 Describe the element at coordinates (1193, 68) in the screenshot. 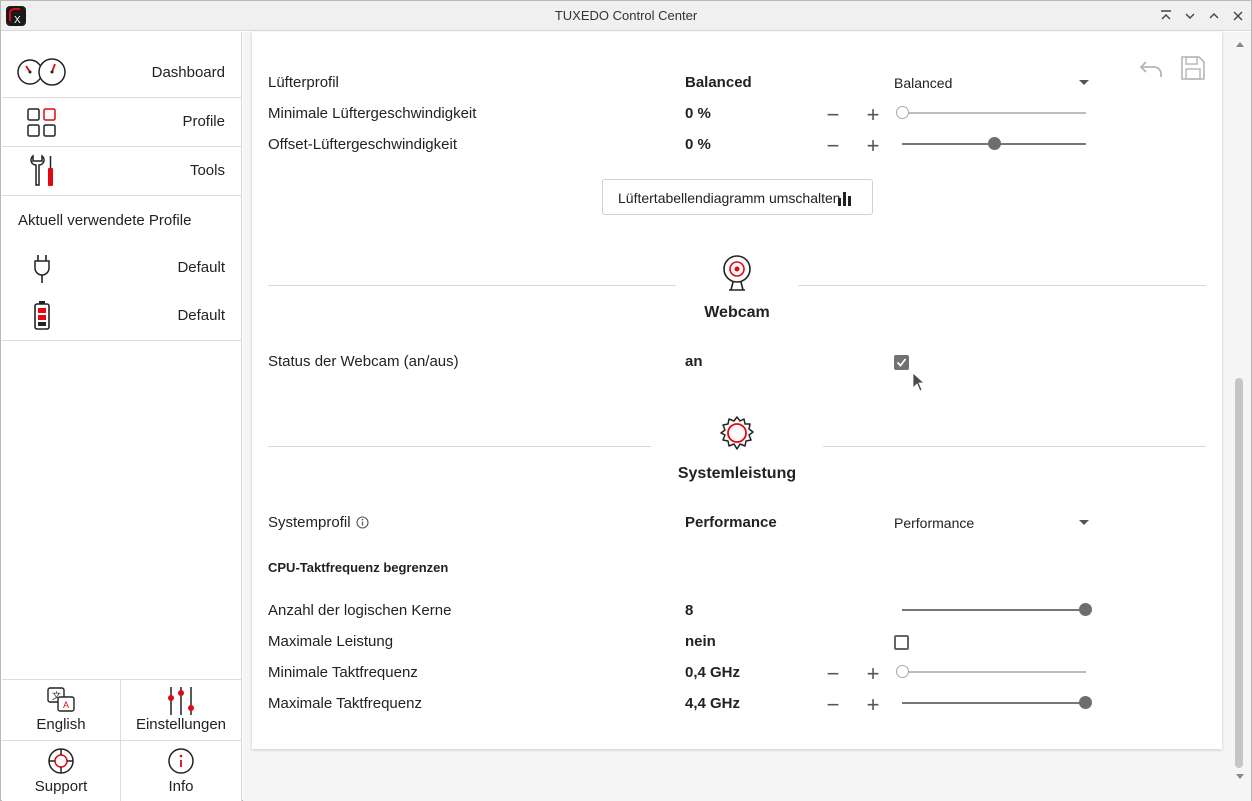

I see `save-icon` at that location.